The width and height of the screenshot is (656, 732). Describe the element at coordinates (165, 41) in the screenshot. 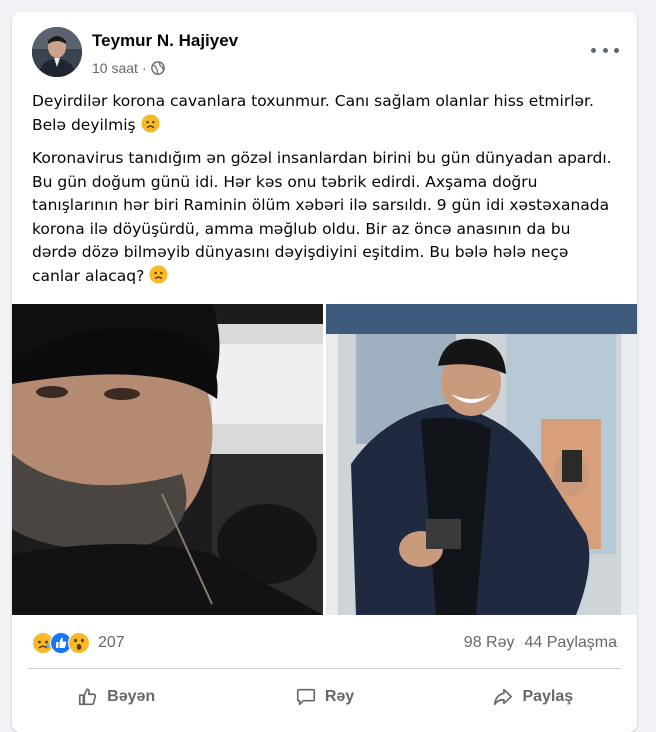

I see `author-name: Teymur N. Hajiyev` at that location.